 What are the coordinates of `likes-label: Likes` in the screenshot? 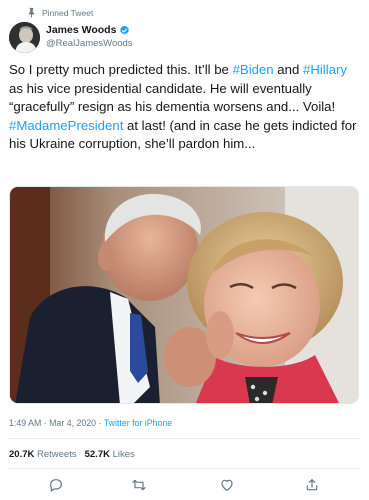 It's located at (123, 454).